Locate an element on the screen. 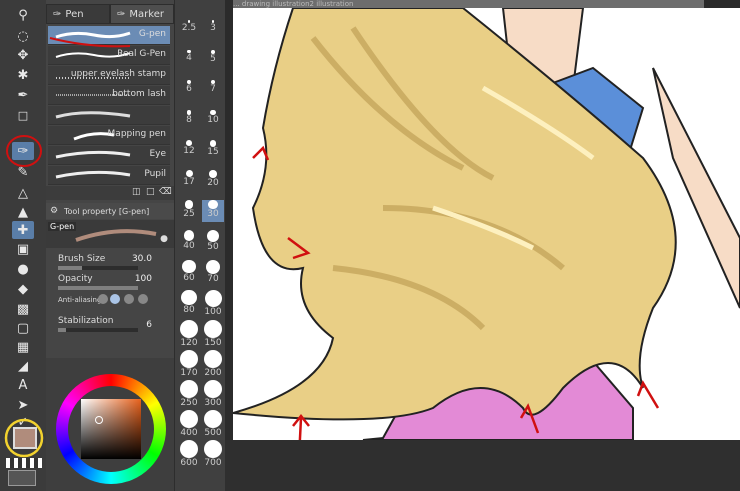 The height and width of the screenshot is (491, 740). gradient-icon: ▩ is located at coordinates (23, 309).